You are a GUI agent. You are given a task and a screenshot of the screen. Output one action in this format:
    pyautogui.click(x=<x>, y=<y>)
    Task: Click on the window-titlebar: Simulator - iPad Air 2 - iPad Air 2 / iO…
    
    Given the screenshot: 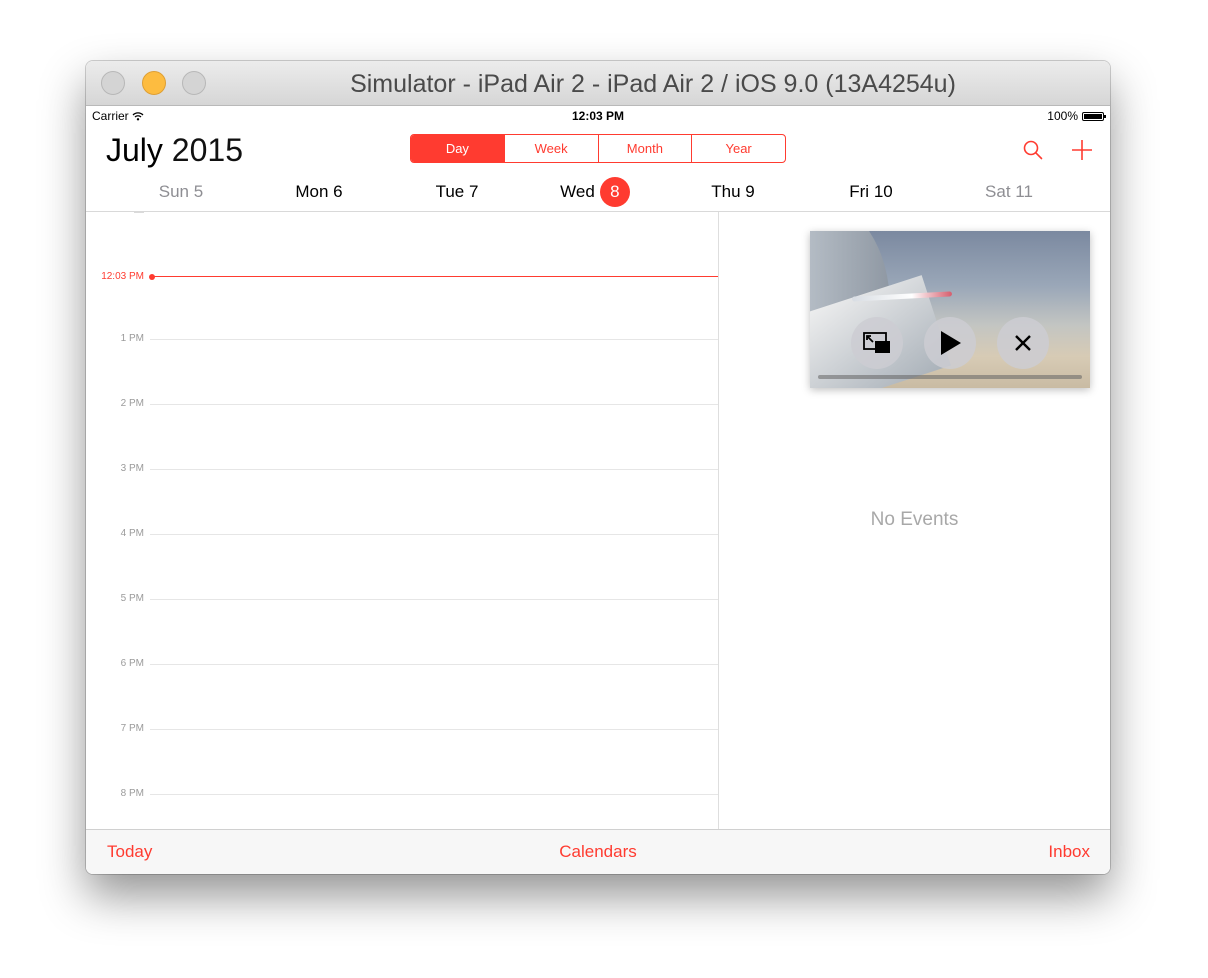 What is the action you would take?
    pyautogui.click(x=598, y=83)
    